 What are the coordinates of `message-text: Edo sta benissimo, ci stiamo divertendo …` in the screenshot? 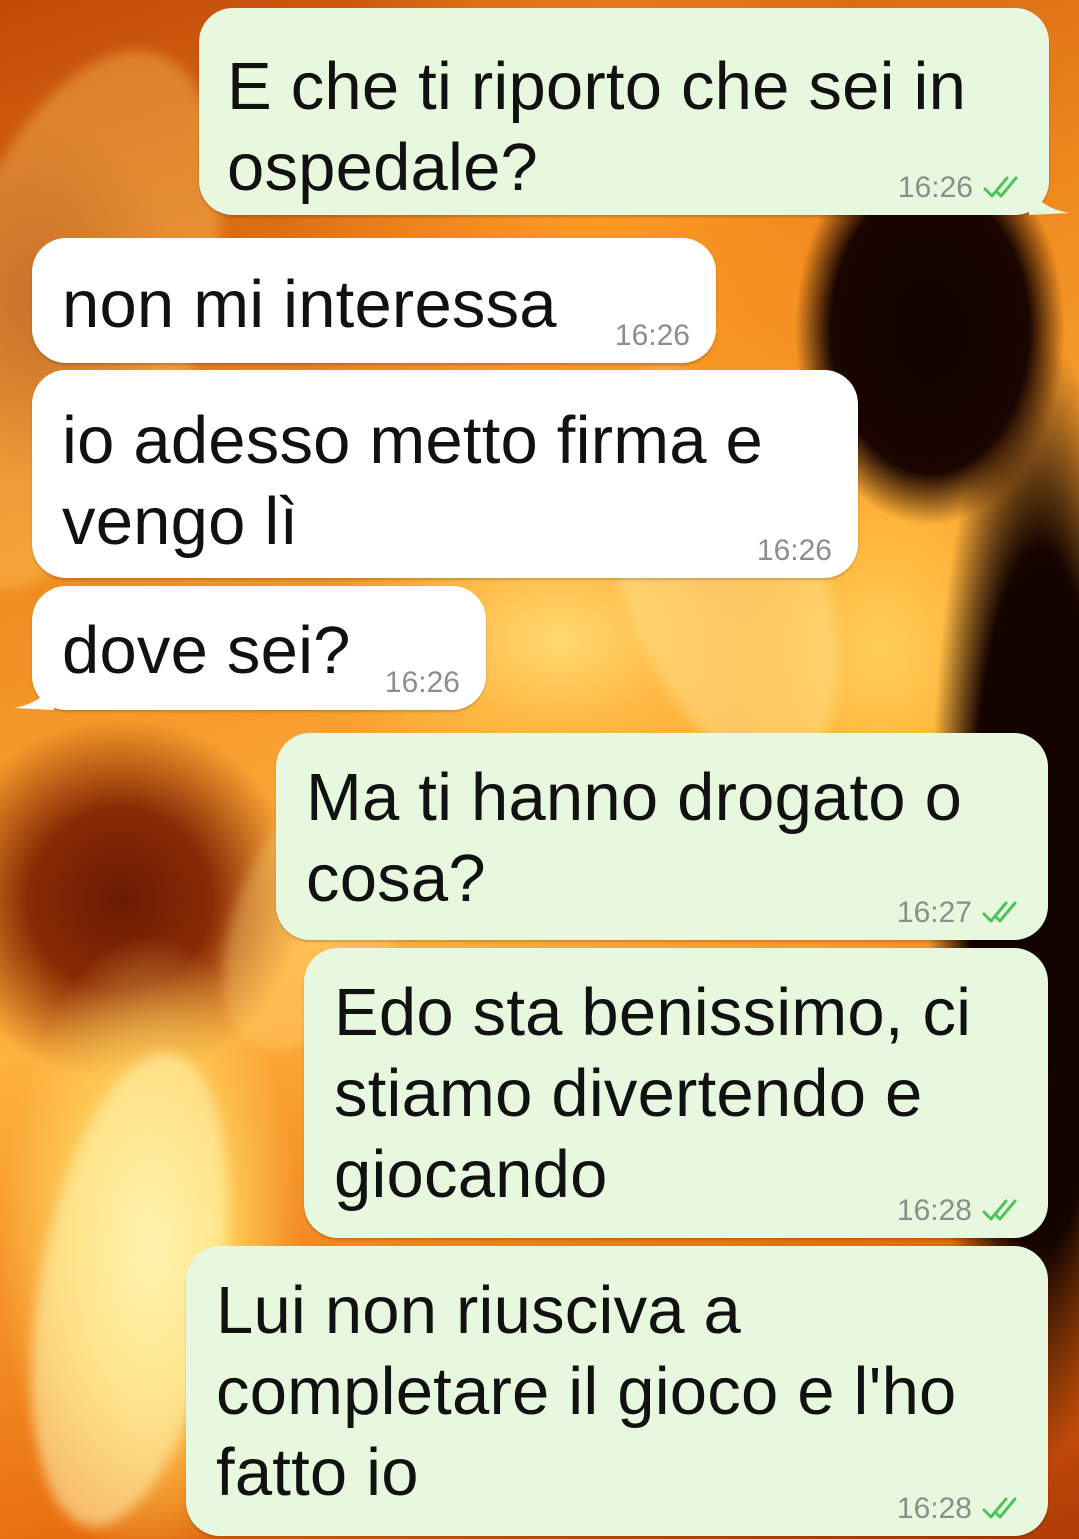 It's located at (653, 1093).